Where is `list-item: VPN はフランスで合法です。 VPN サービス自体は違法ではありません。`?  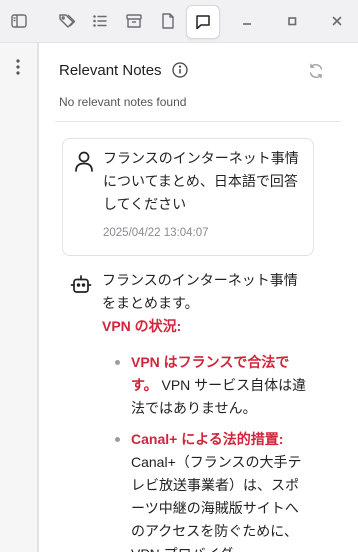 list-item: VPN はフランスで合法です。 VPN サービス自体は違法ではありません。 is located at coordinates (211, 385).